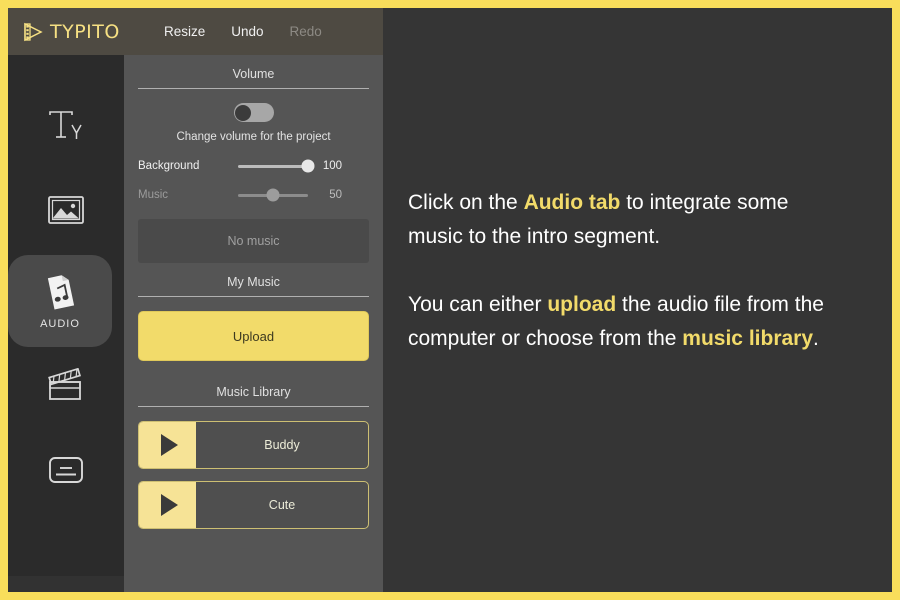 The height and width of the screenshot is (600, 900). I want to click on toggle-knob, so click(243, 112).